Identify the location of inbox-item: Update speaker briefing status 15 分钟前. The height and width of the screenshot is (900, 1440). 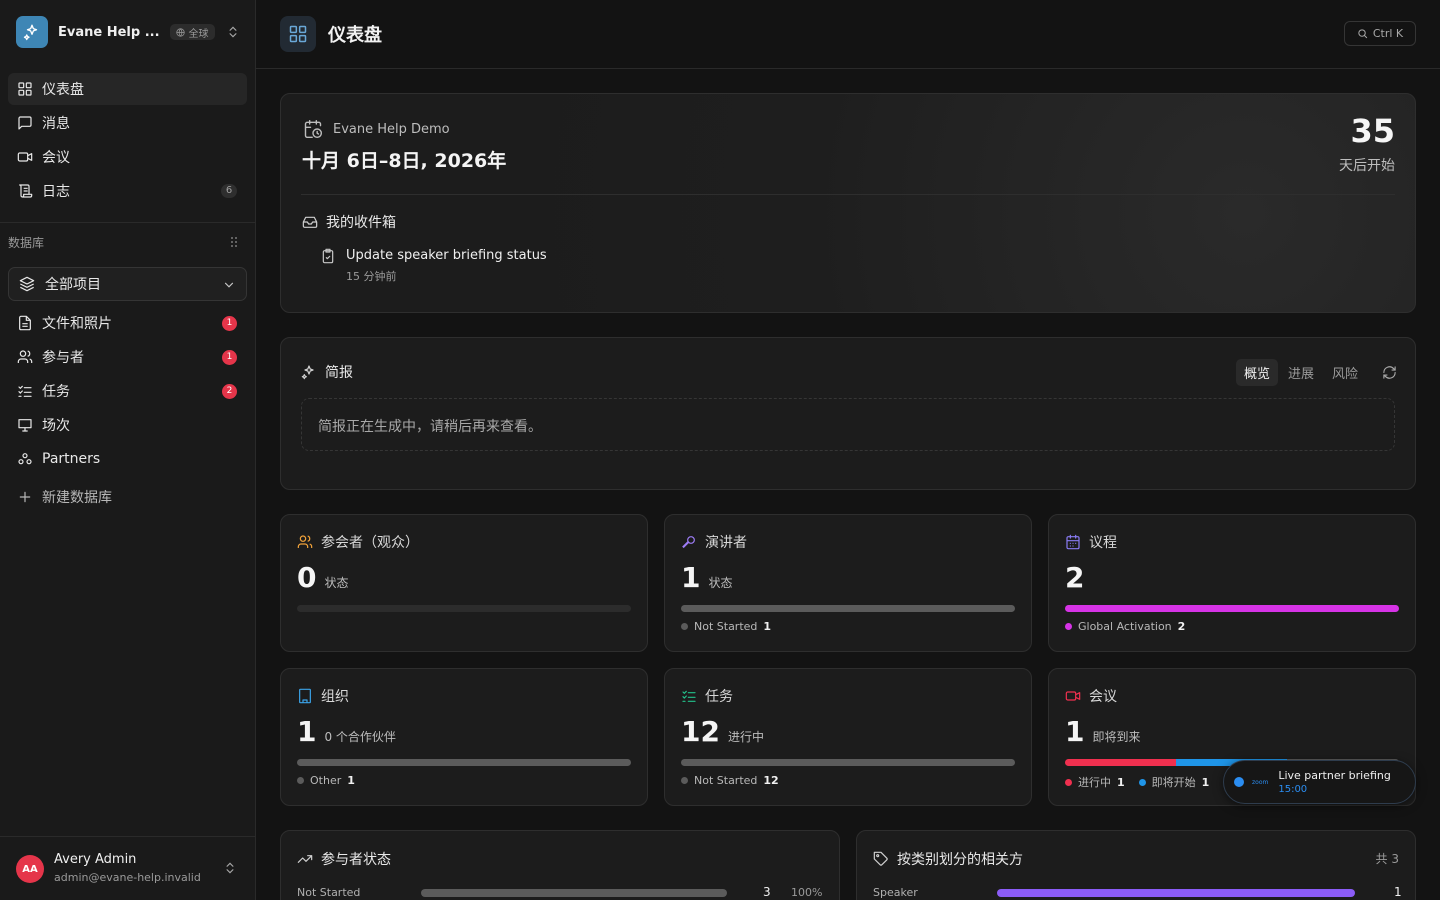
(433, 266).